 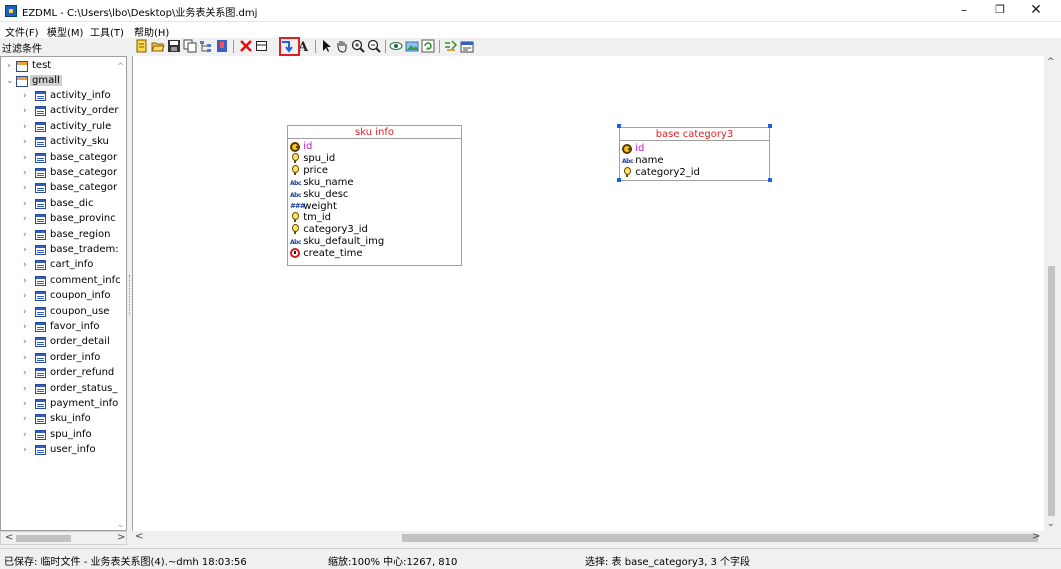 What do you see at coordinates (428, 46) in the screenshot?
I see `refresh-icon` at bounding box center [428, 46].